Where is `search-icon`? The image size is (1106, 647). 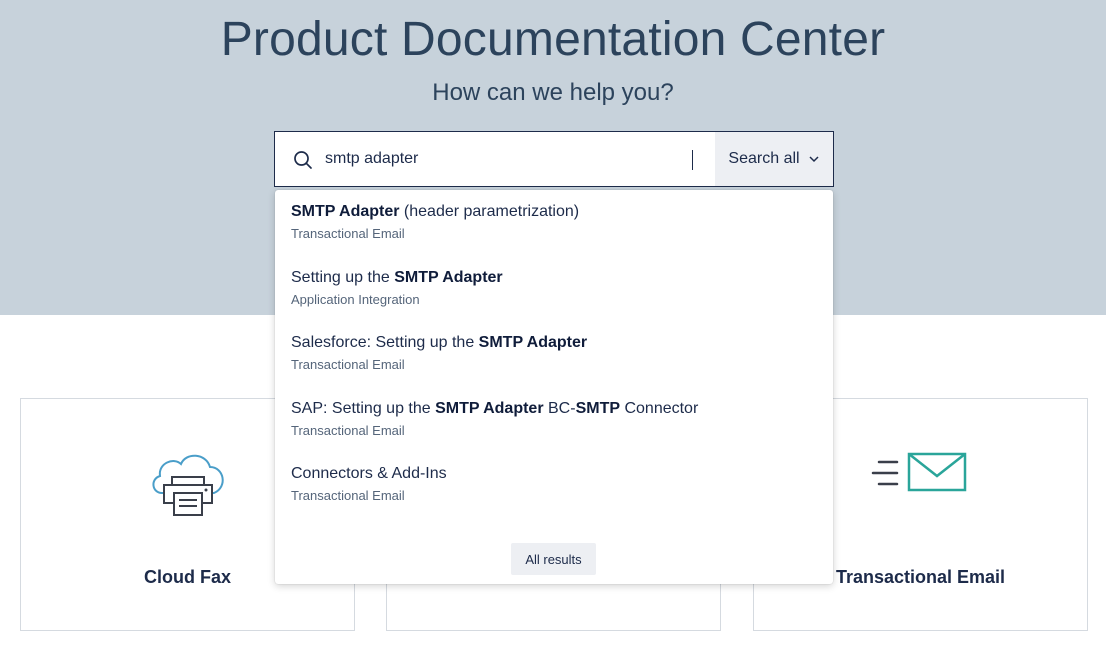 search-icon is located at coordinates (303, 160).